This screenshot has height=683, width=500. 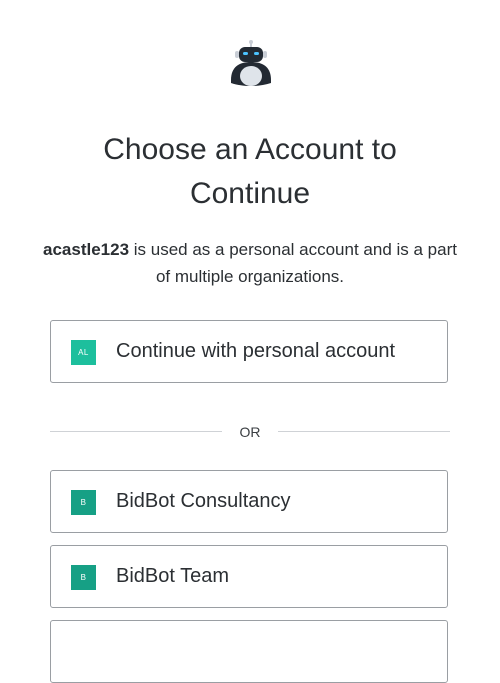 I want to click on continue-personal-account-button: AL Continue with personal account, so click(x=249, y=351).